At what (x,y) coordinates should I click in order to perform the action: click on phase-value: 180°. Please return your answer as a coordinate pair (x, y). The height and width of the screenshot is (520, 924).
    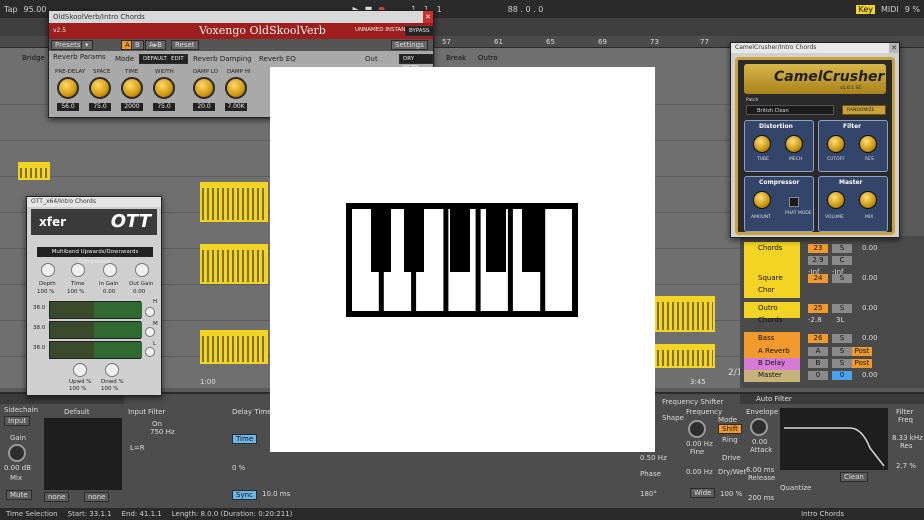
    Looking at the image, I should click on (648, 494).